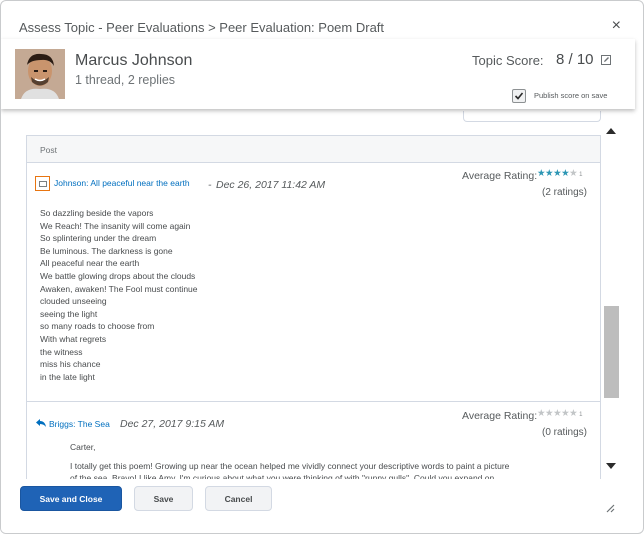 This screenshot has height=534, width=644. Describe the element at coordinates (616, 26) in the screenshot. I see `close-icon: ×` at that location.